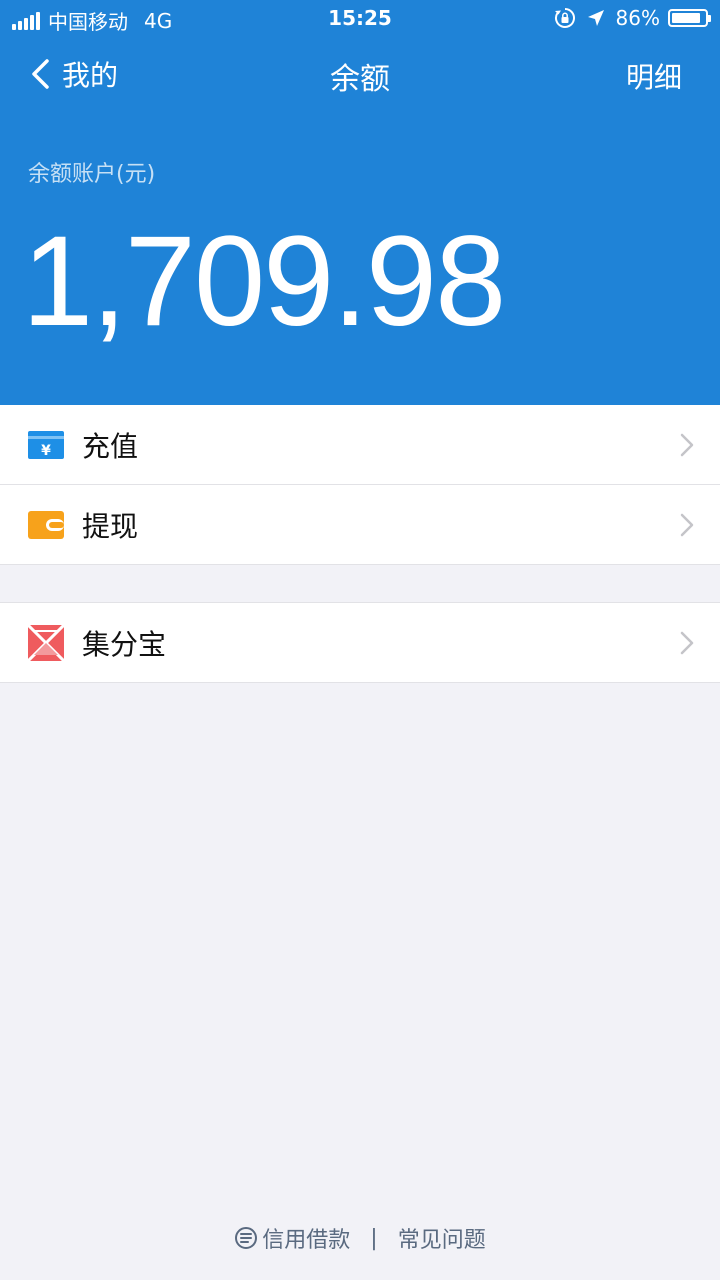 The image size is (720, 1280). I want to click on wallet-icon, so click(46, 524).